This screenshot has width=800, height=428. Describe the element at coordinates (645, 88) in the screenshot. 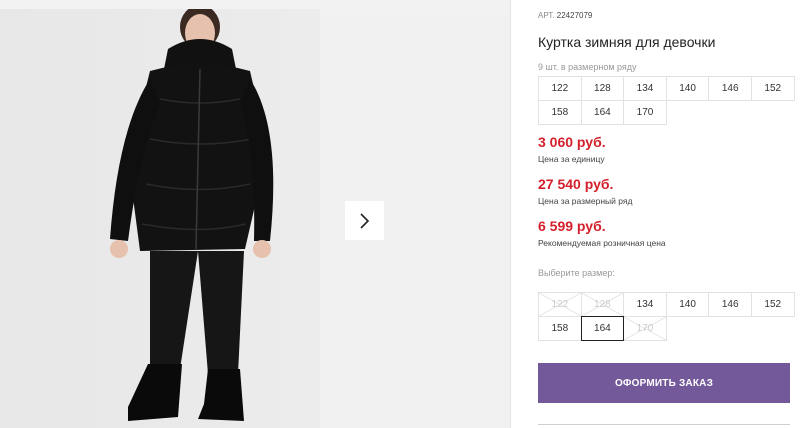

I see `size-row-cell: 134` at that location.